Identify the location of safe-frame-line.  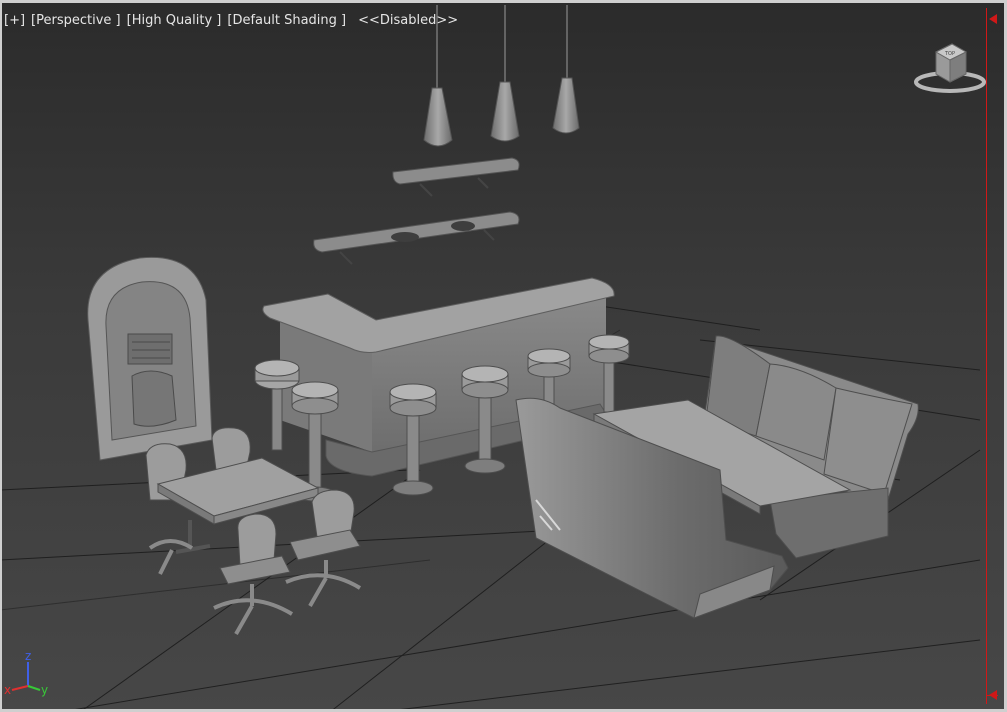
(986, 356).